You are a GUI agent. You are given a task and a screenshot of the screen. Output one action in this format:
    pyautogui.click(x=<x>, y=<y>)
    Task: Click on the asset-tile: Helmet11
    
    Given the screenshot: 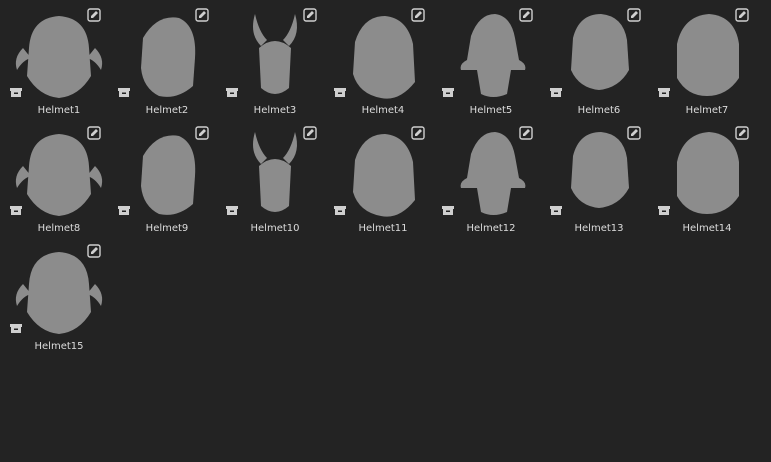 What is the action you would take?
    pyautogui.click(x=383, y=183)
    